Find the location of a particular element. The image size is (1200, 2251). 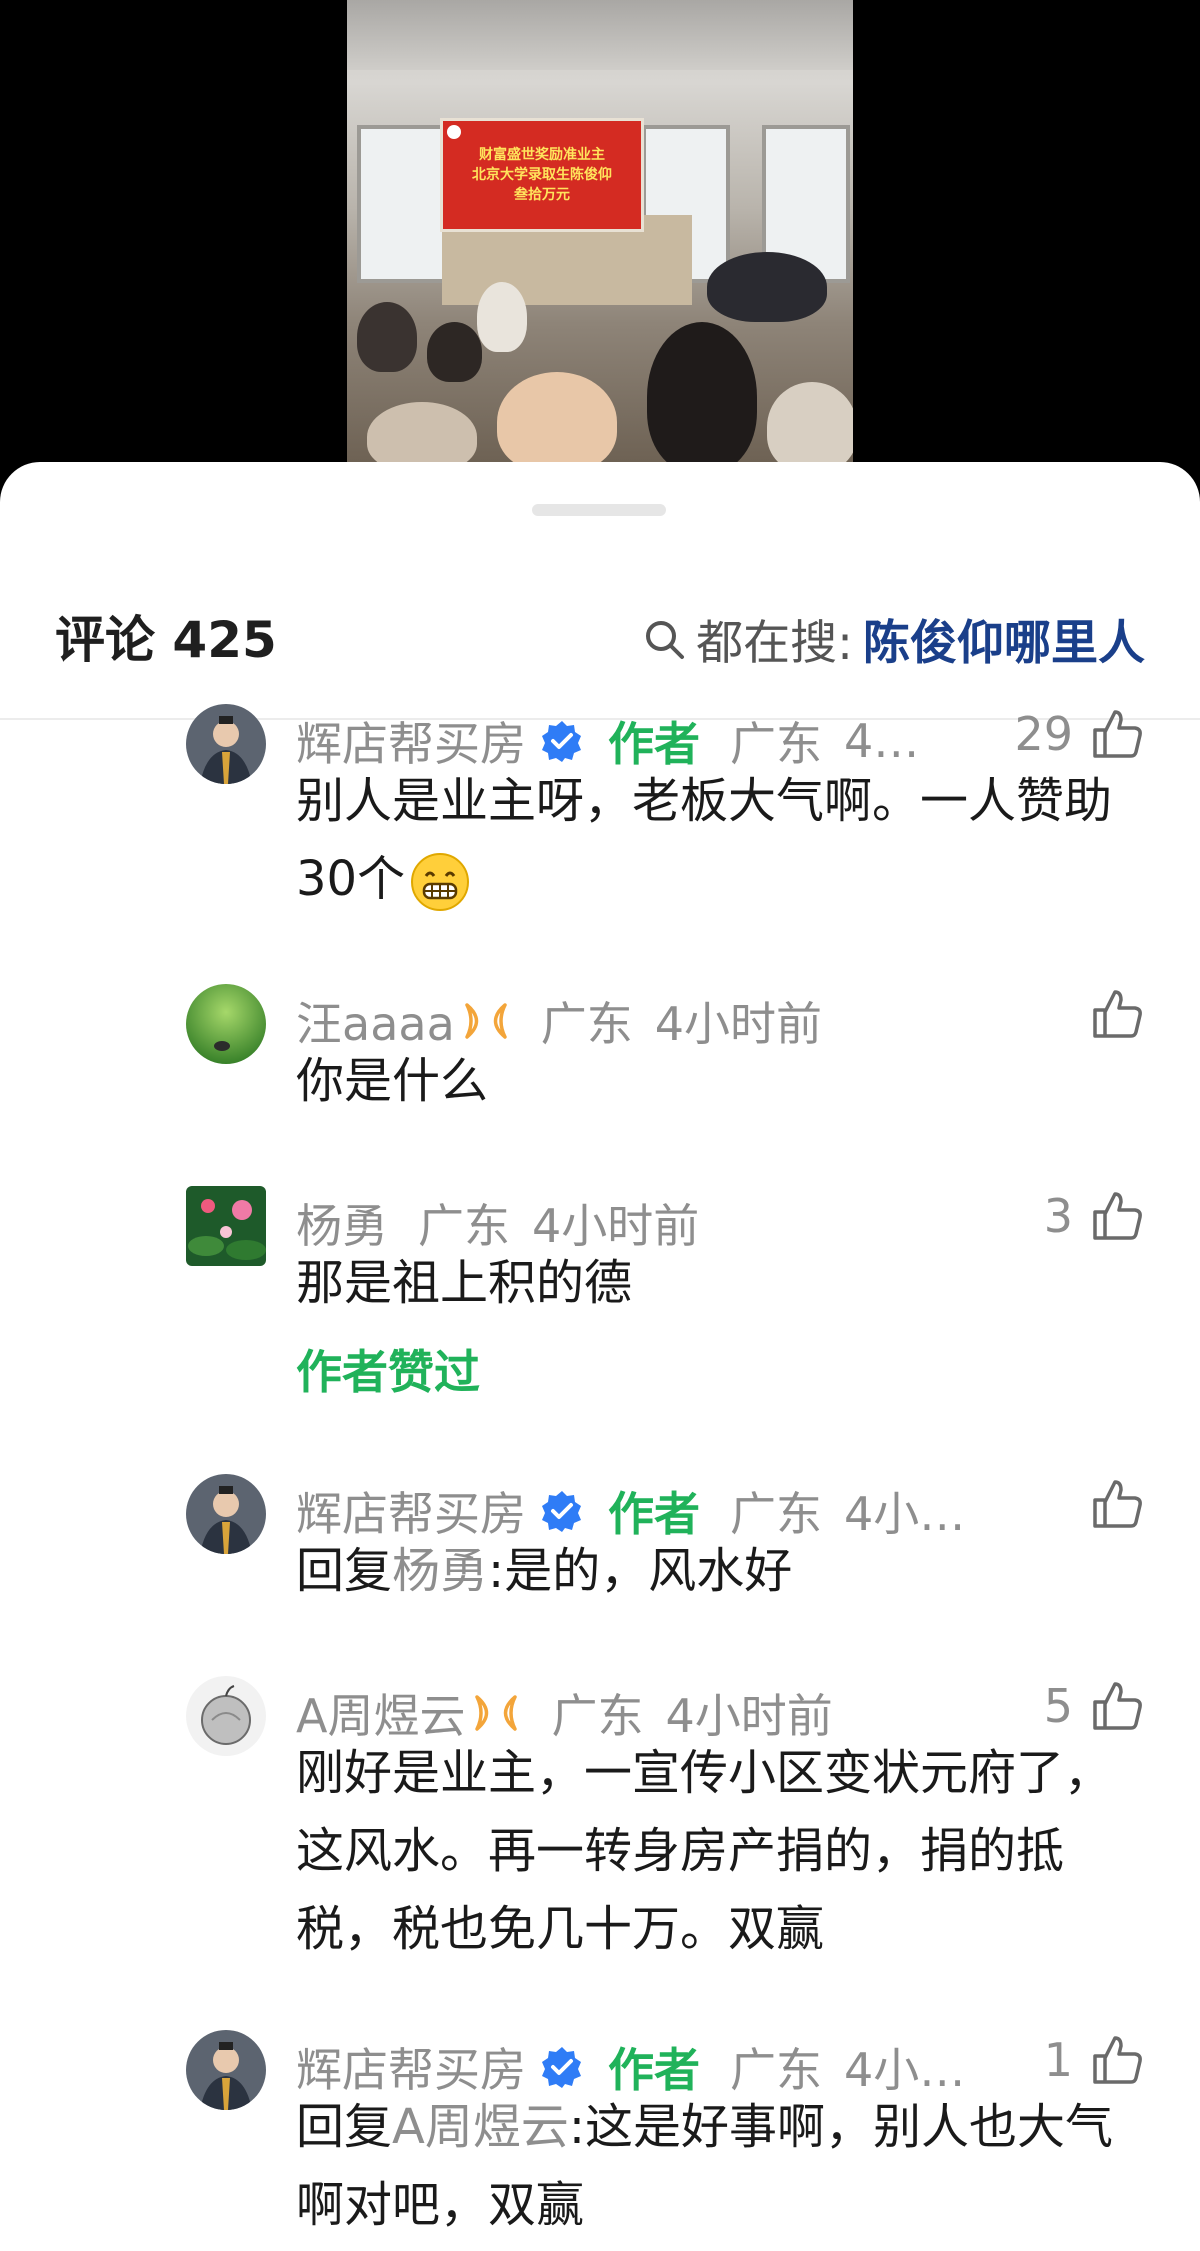

author-liked-label: 作者赞过 is located at coordinates (388, 1372).